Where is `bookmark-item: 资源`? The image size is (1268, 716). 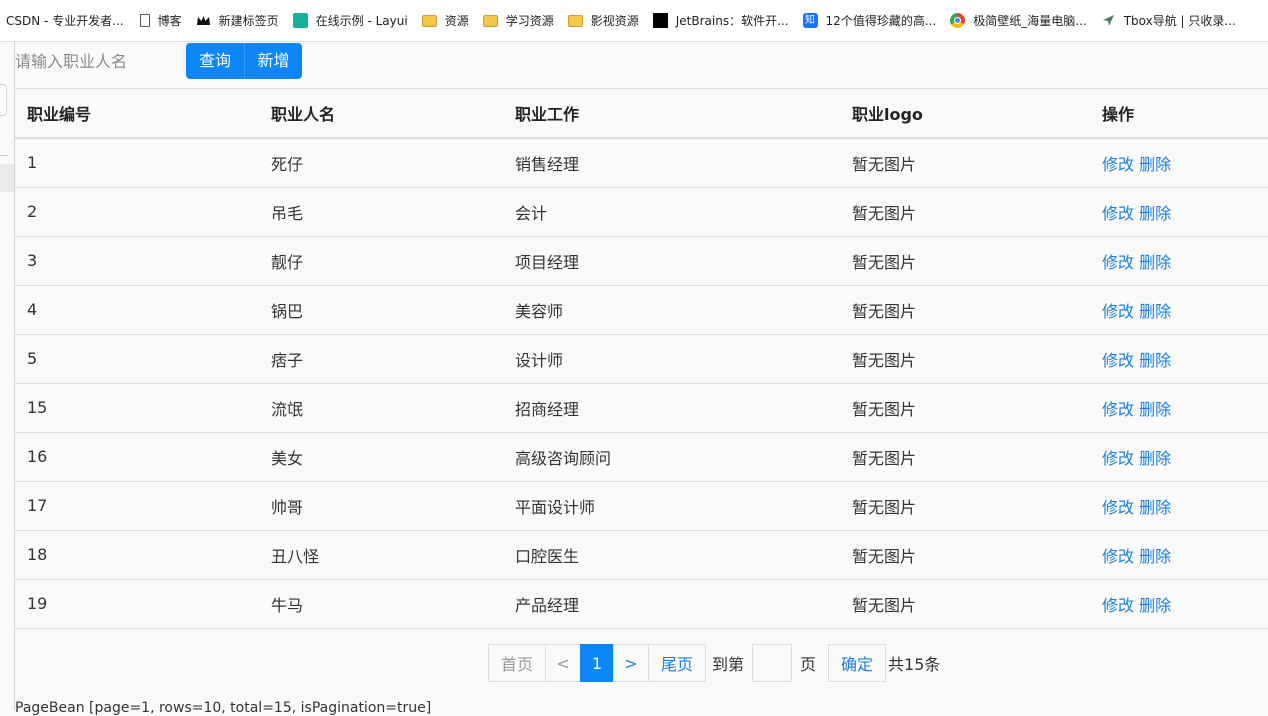
bookmark-item: 资源 is located at coordinates (445, 21).